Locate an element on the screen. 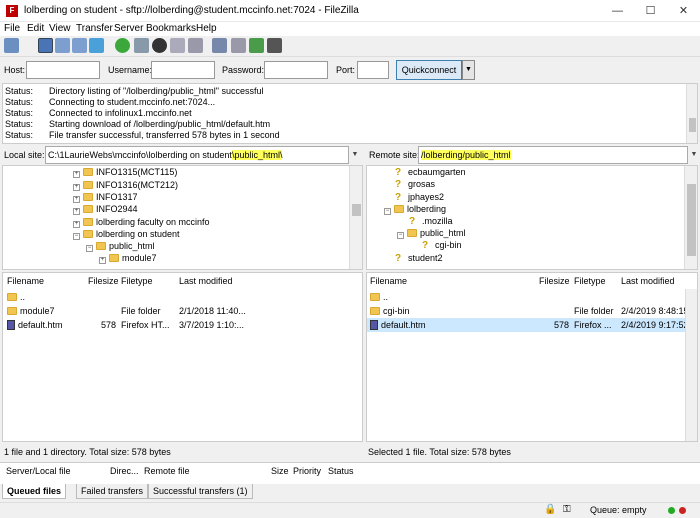  menu-file: File is located at coordinates (12, 28).